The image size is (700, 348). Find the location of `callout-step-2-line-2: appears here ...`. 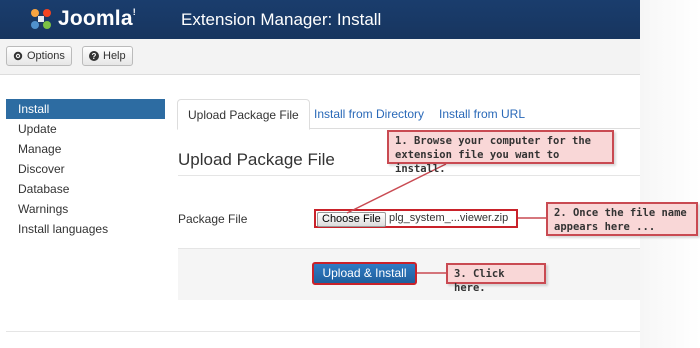

callout-step-2-line-2: appears here ... is located at coordinates (605, 227).